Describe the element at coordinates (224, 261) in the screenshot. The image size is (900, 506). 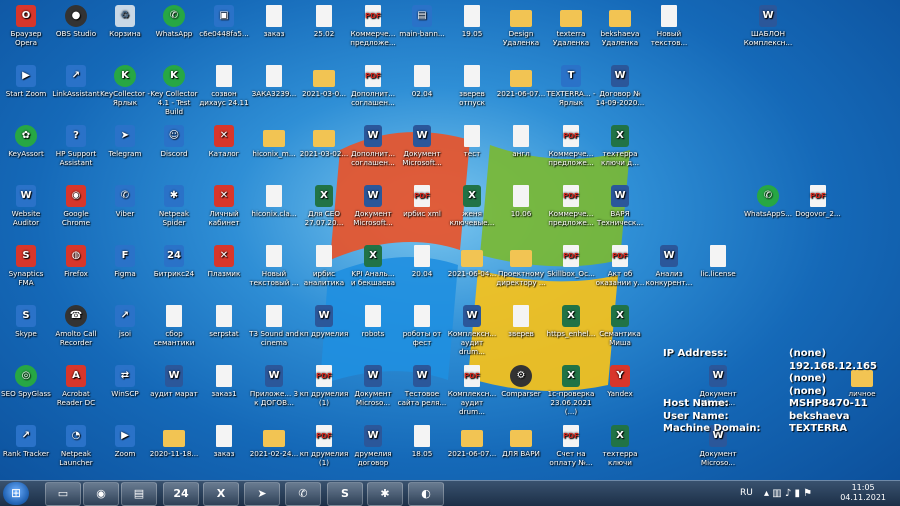
I see `desktop-icon-plazmik: ✕ Плазмик` at that location.